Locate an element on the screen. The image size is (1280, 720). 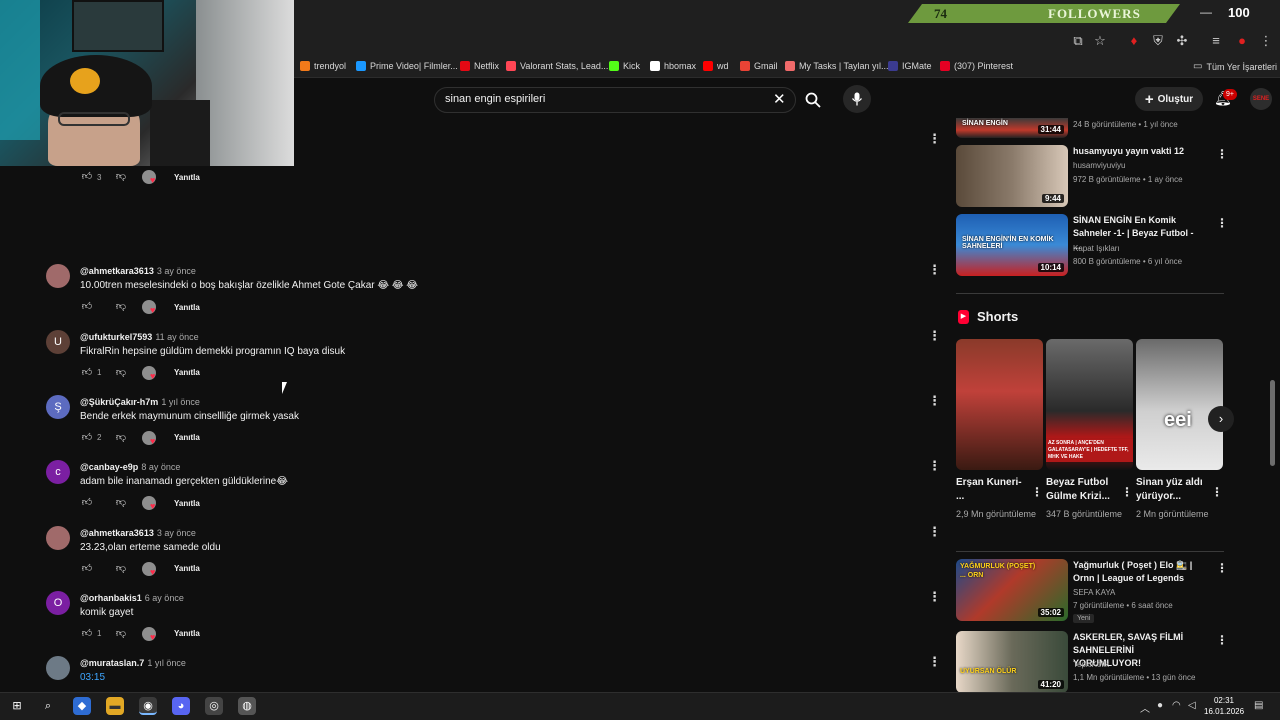
bookmark-item: trendyol is located at coordinates (323, 66).